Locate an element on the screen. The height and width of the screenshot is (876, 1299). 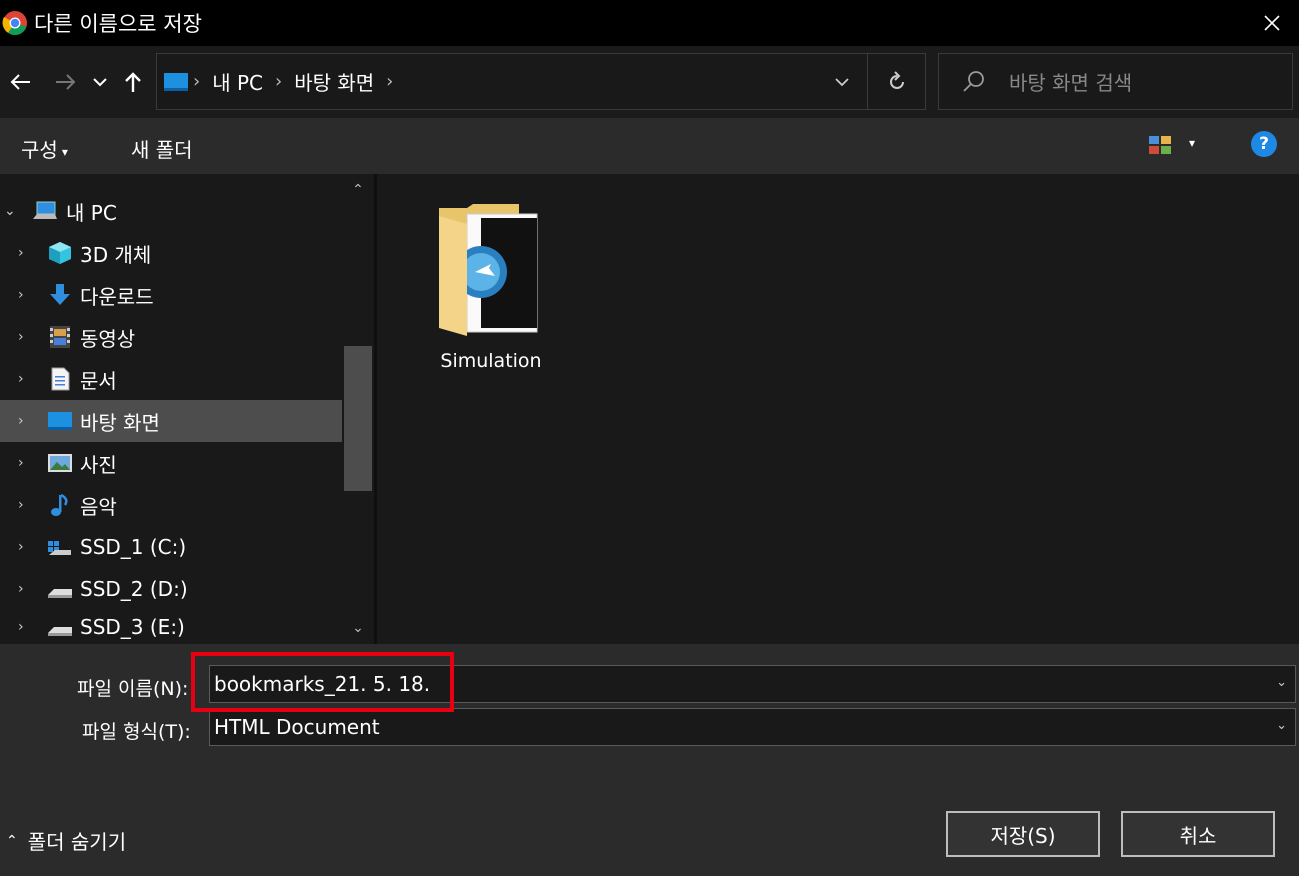
tree-item-documents: › 문서 is located at coordinates (171, 379).